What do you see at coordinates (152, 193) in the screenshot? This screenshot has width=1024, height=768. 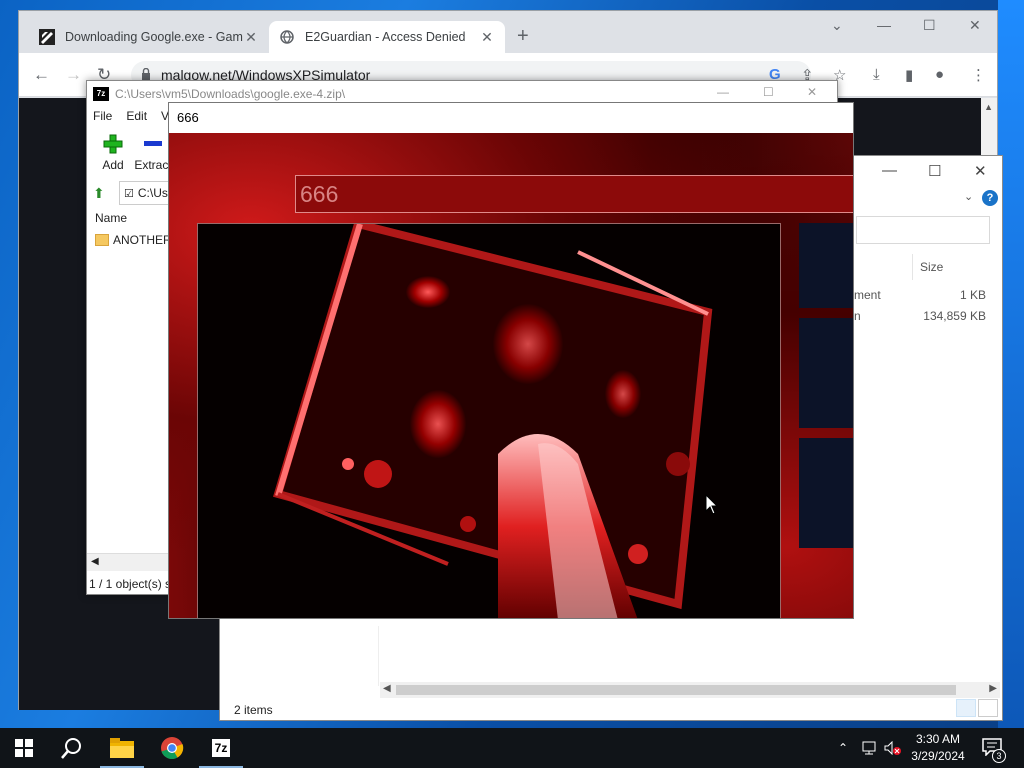 I see `path-text: C:\Us` at bounding box center [152, 193].